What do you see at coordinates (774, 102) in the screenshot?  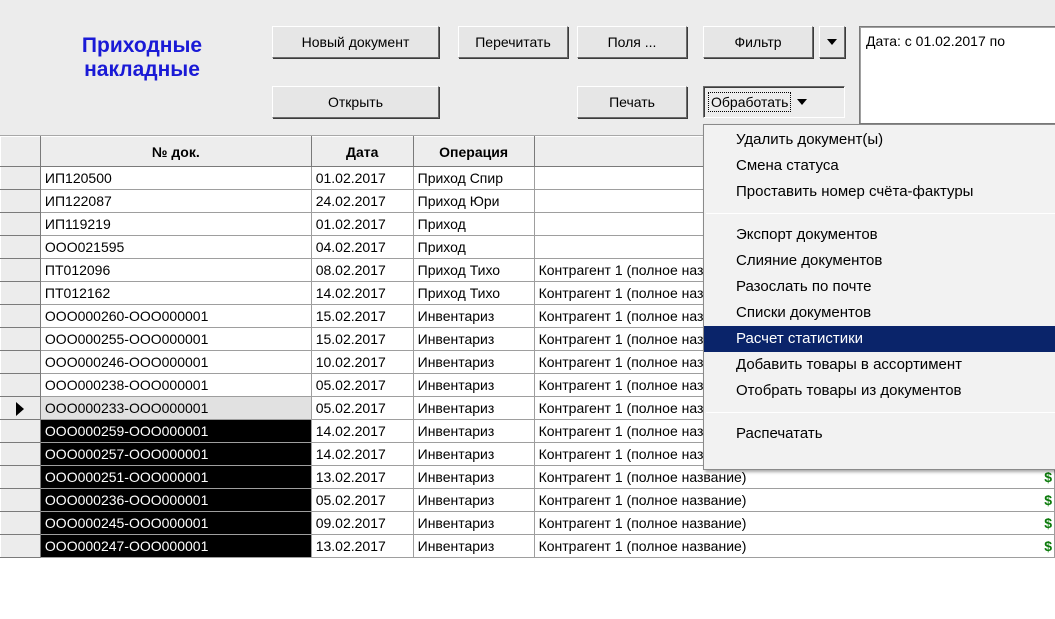 I see `process-button: Обработать` at bounding box center [774, 102].